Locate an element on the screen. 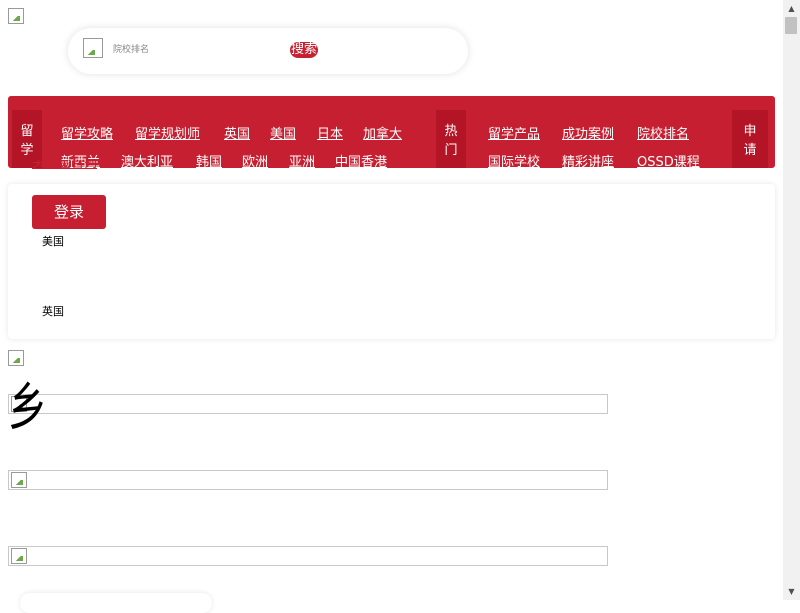 The image size is (800, 613). nav-section-apply-label-1: 申 is located at coordinates (750, 131).